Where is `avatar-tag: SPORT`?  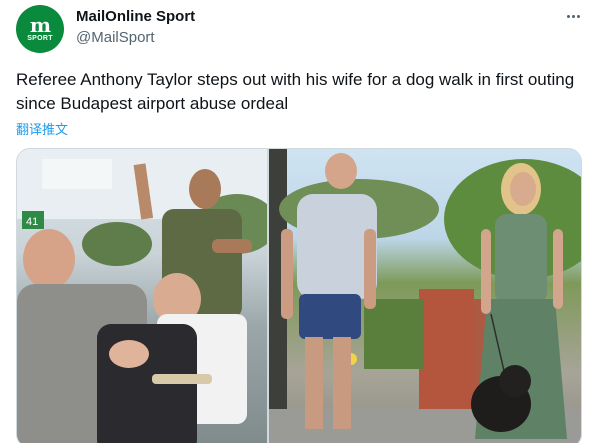 avatar-tag: SPORT is located at coordinates (40, 38).